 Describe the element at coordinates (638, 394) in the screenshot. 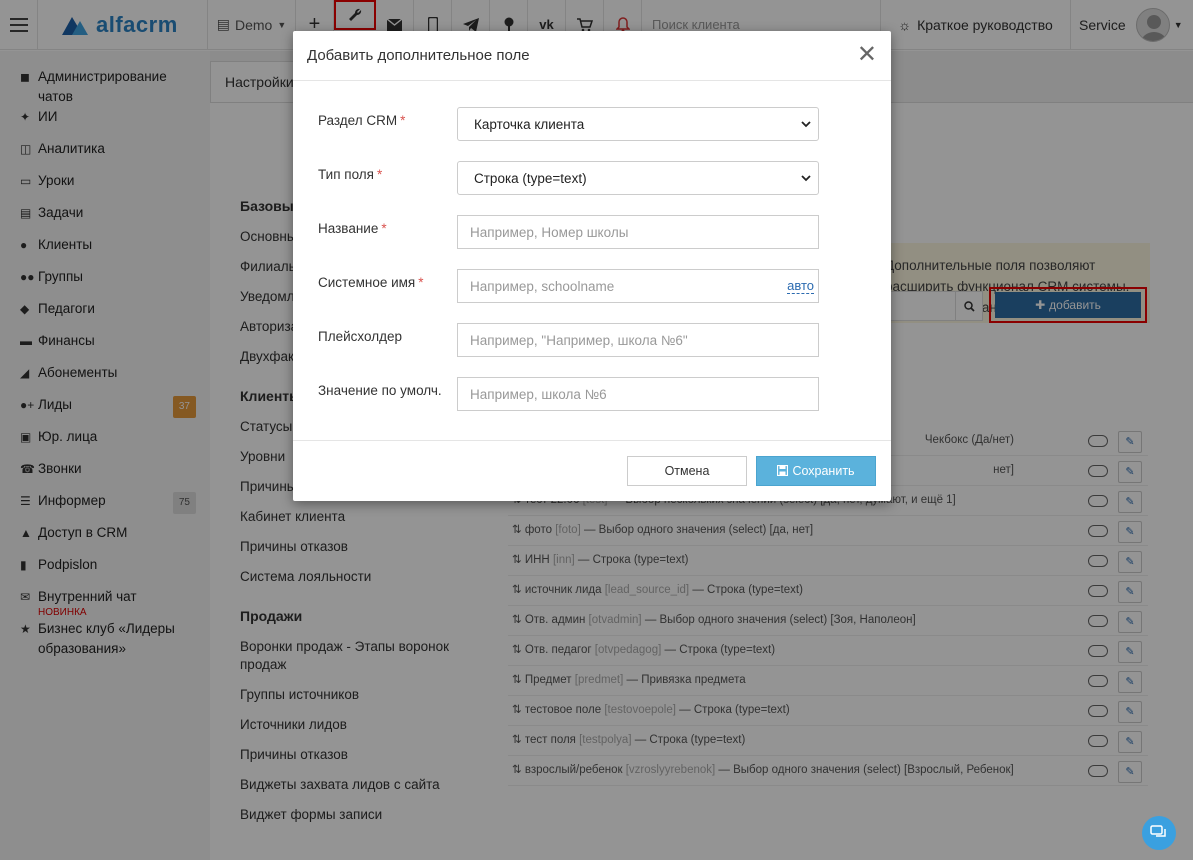

I see `default-value-input: Например, школа №6` at that location.